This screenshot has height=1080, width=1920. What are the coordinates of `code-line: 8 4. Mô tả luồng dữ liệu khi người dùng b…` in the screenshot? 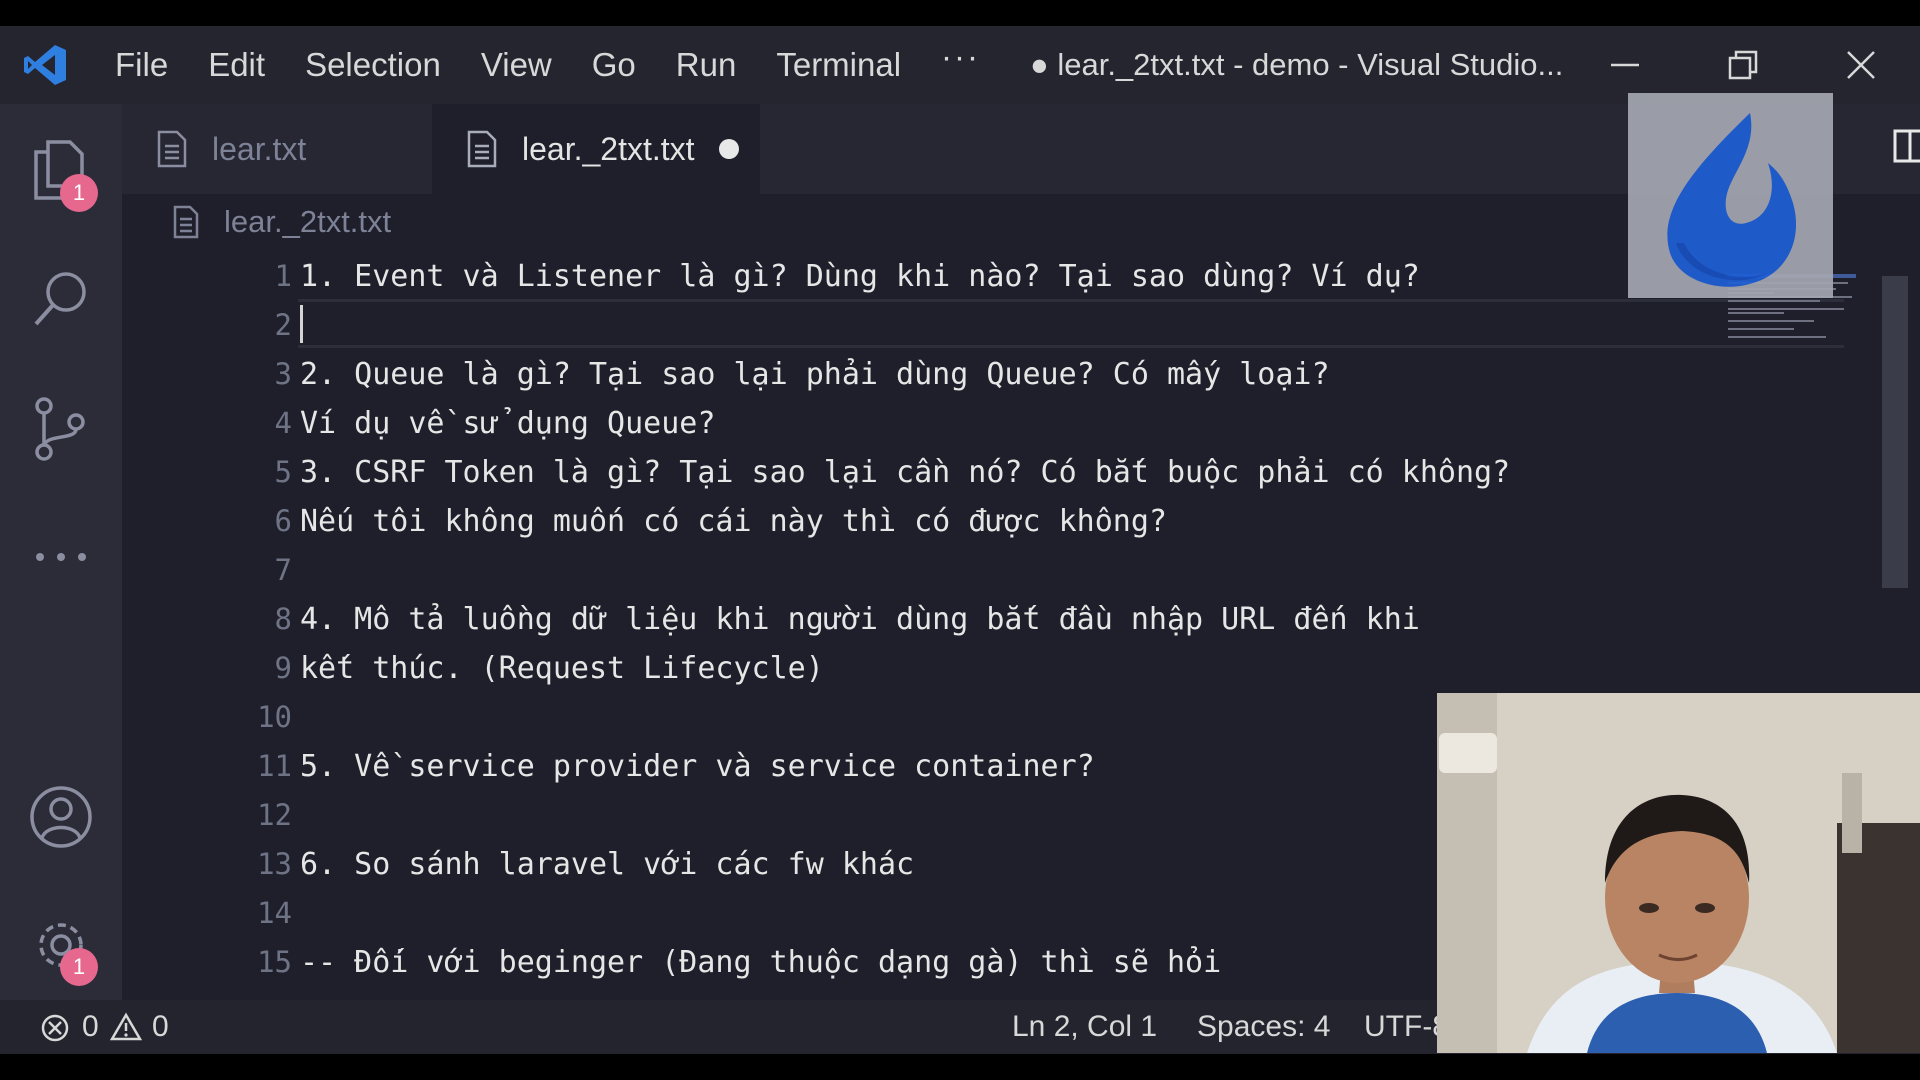 It's located at (922, 619).